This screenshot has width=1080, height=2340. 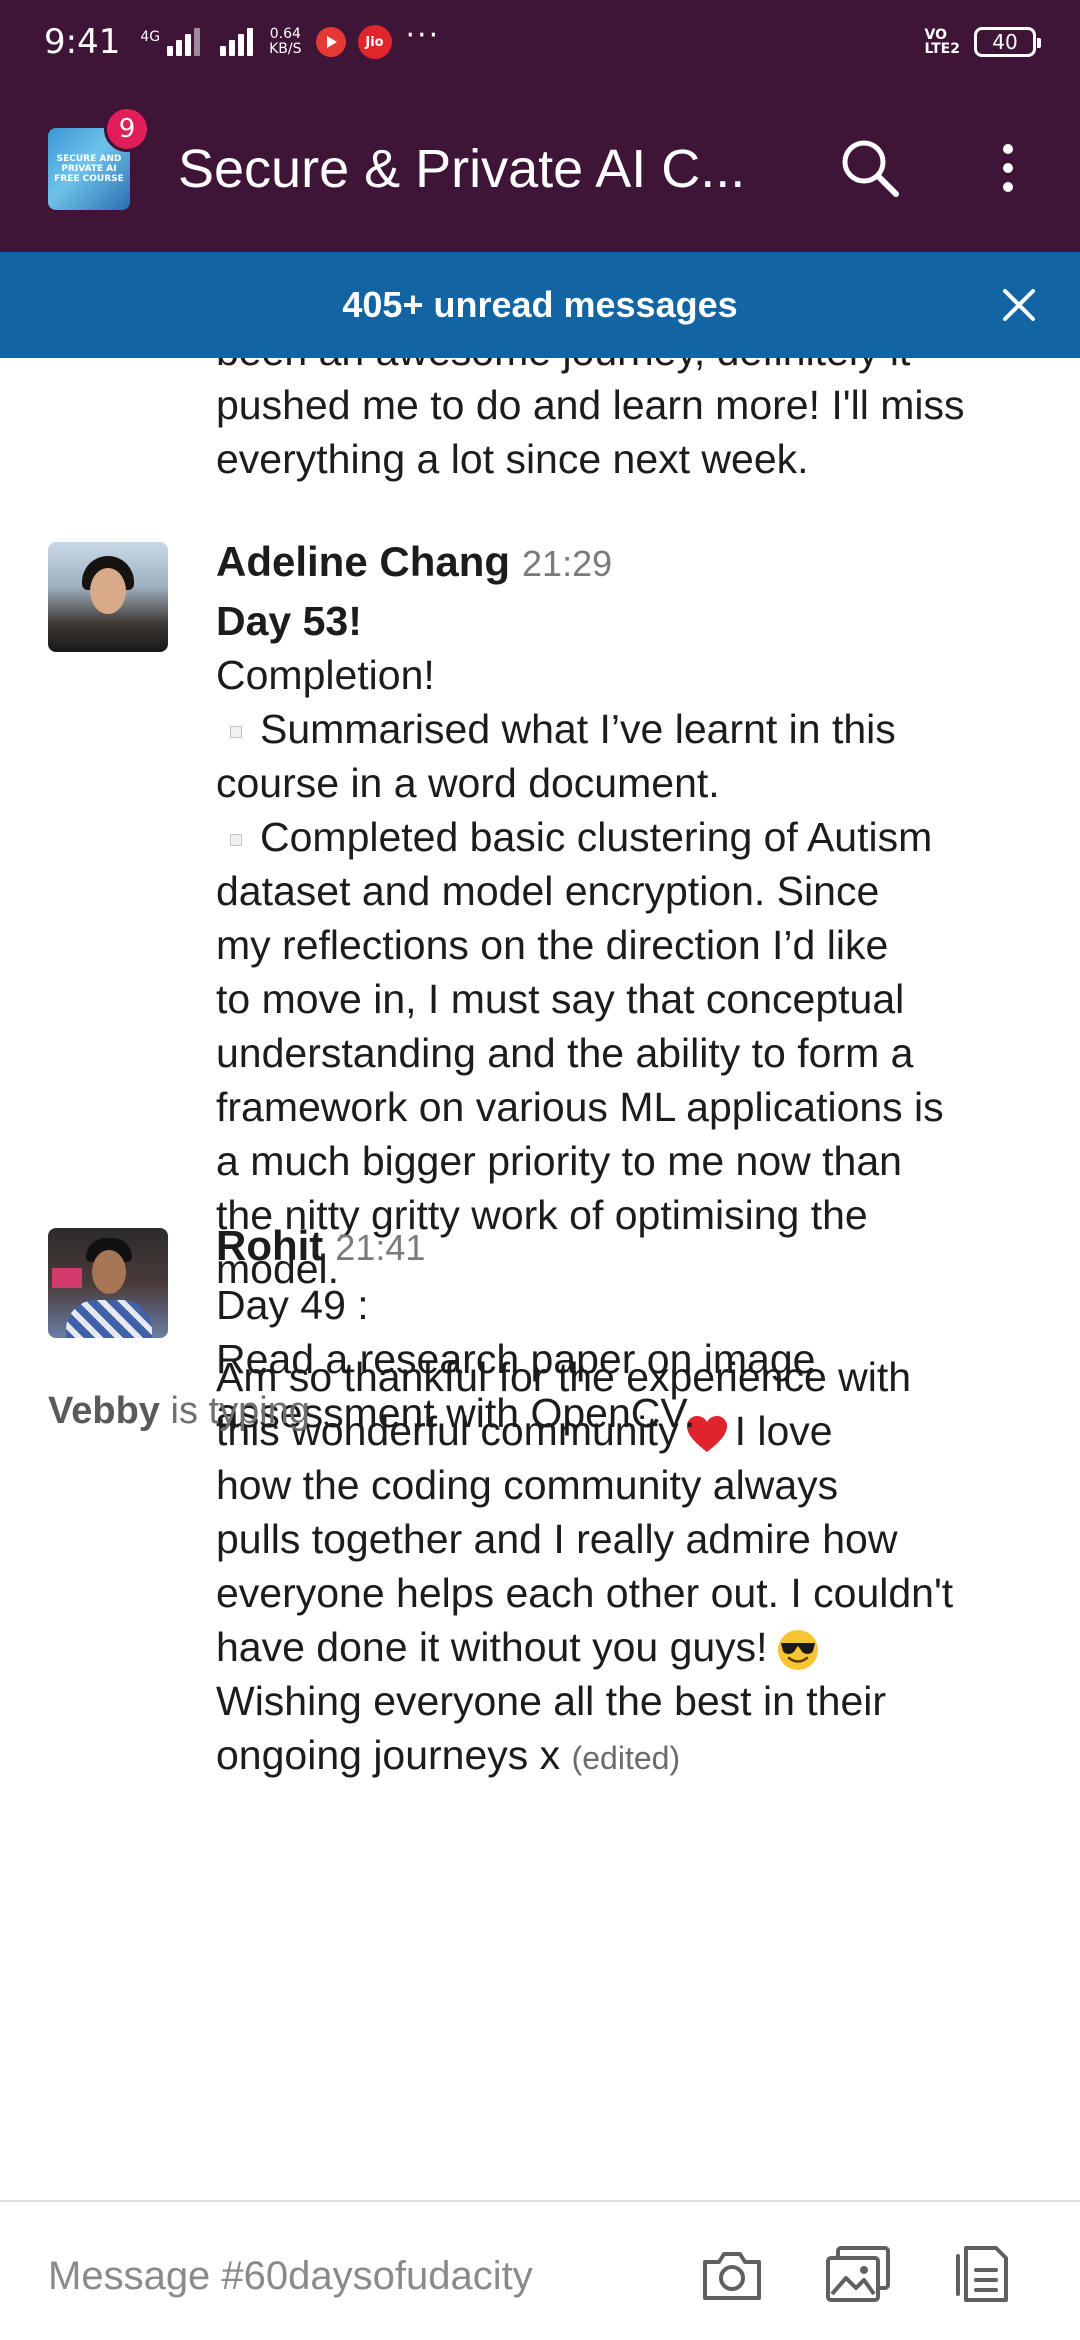 What do you see at coordinates (631, 565) in the screenshot?
I see `message-header: Adeline Chang 21:29` at bounding box center [631, 565].